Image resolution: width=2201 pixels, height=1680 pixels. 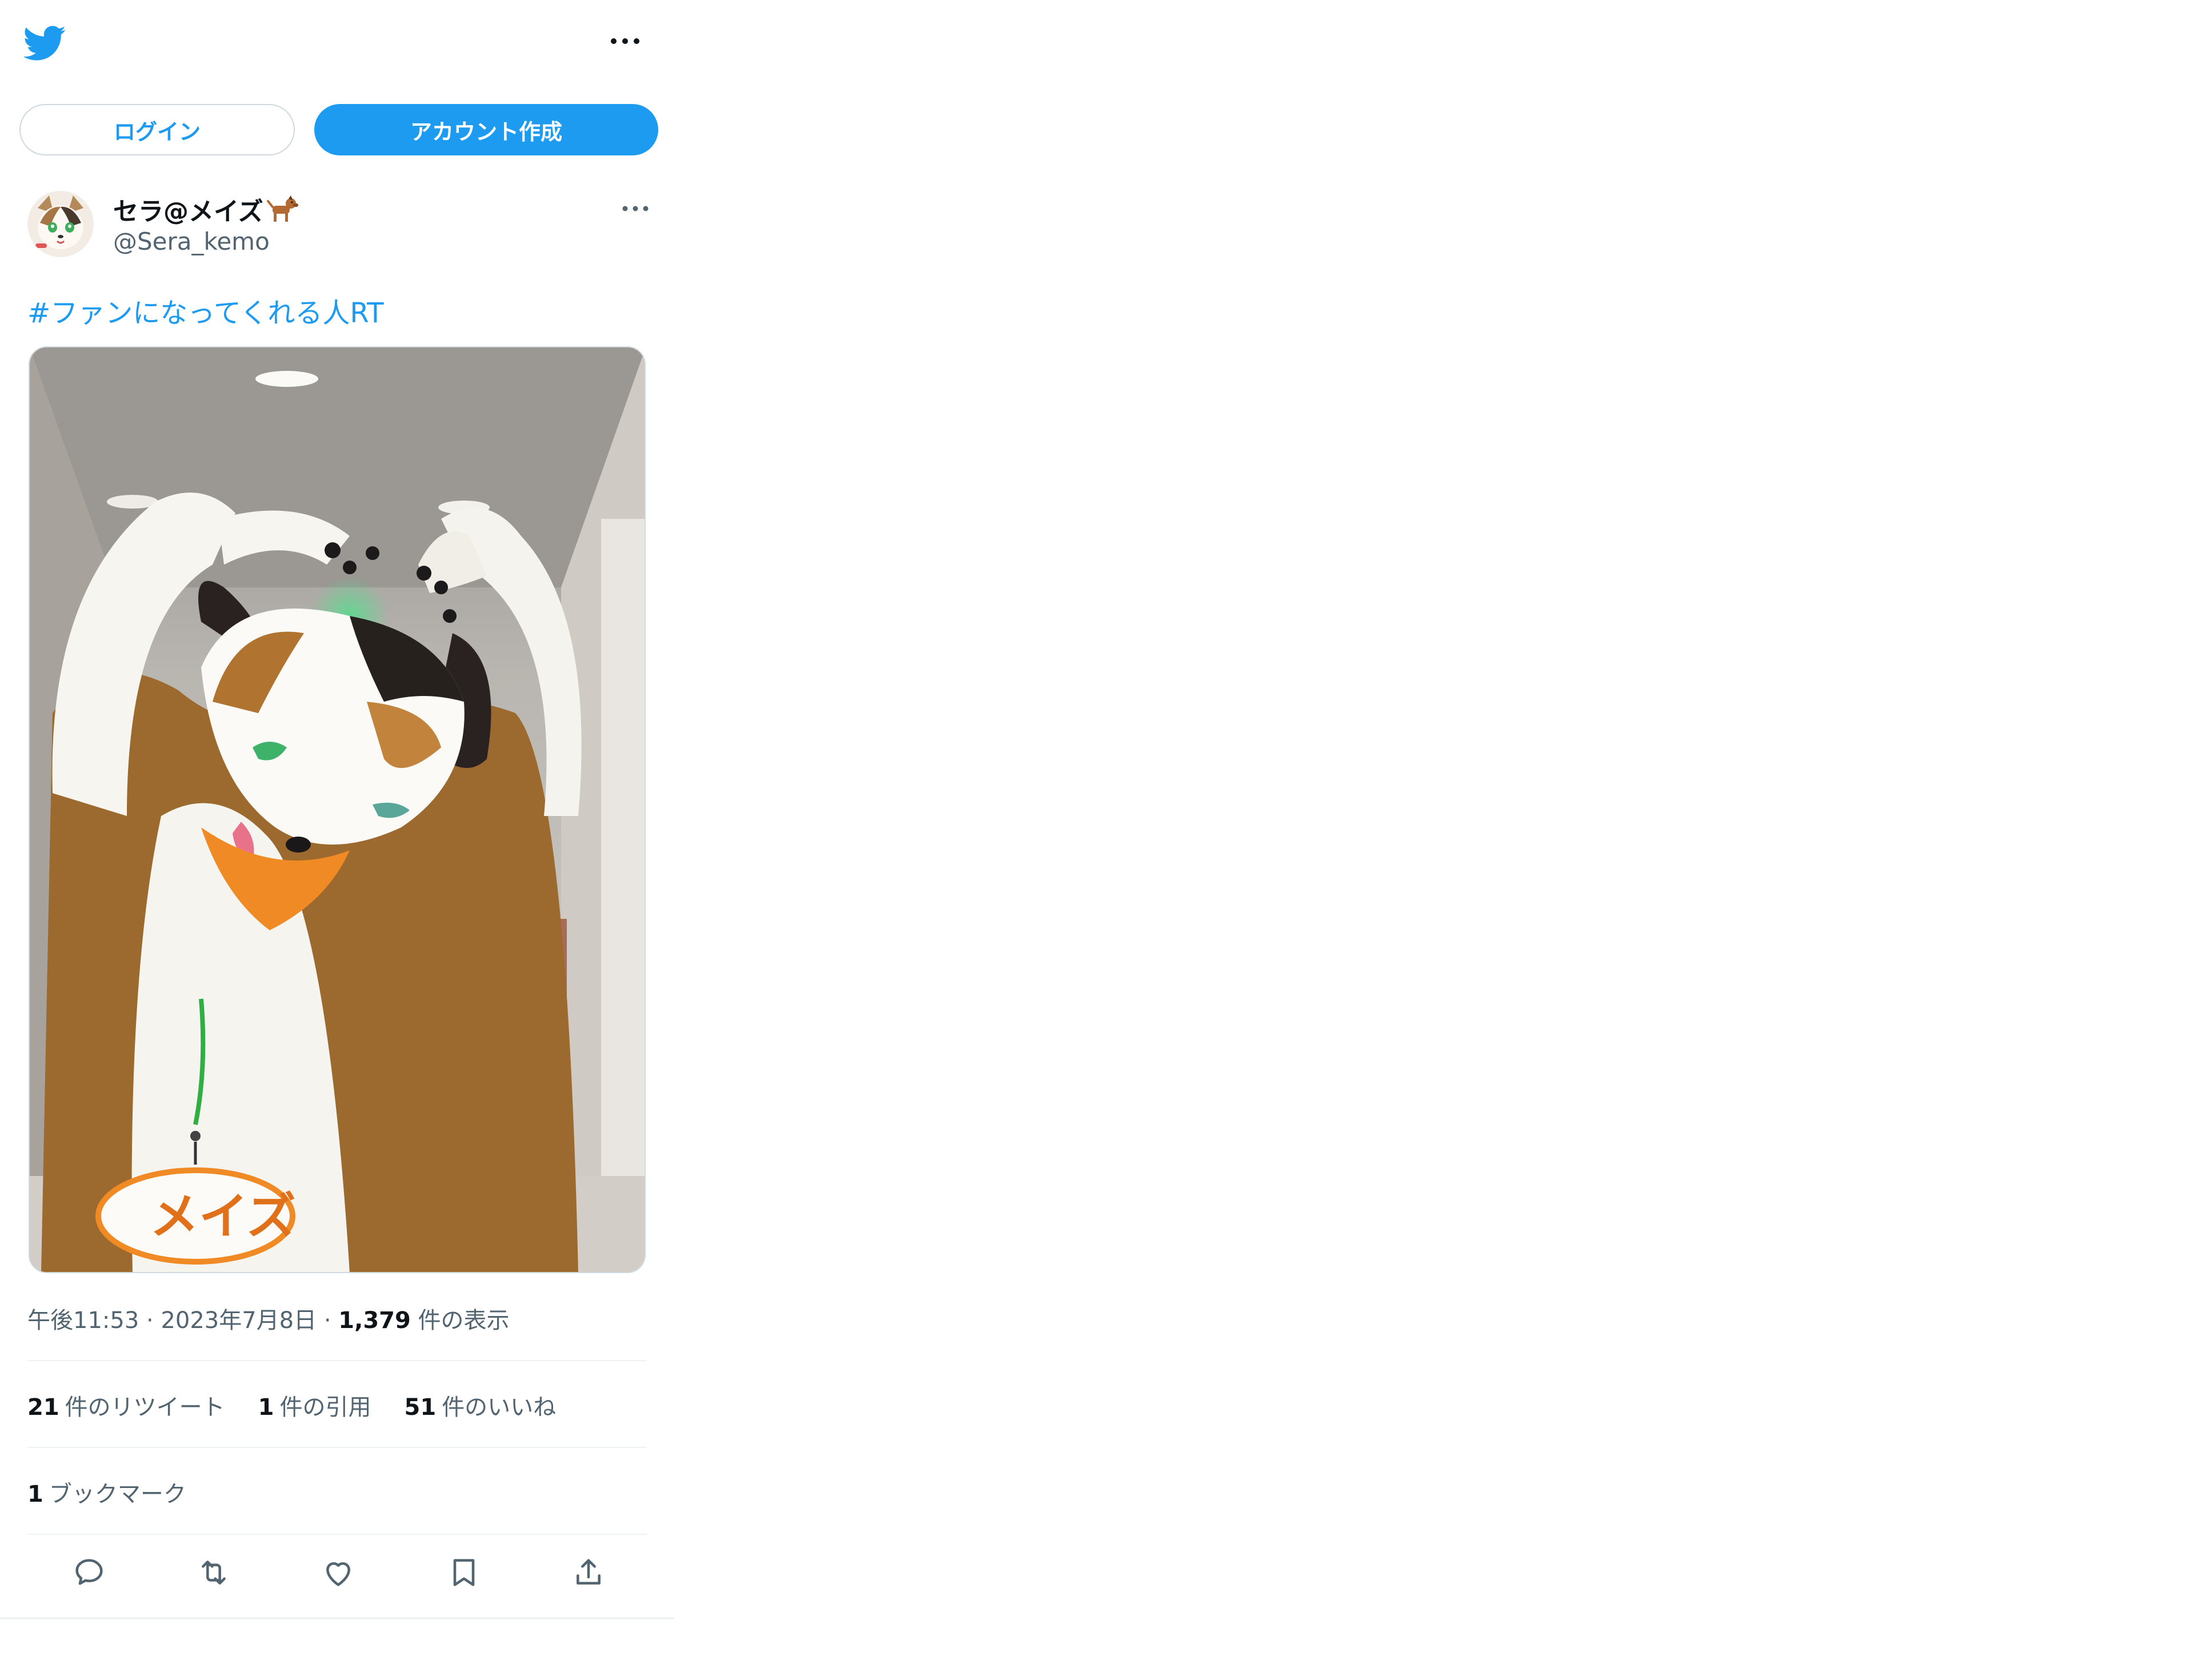 What do you see at coordinates (486, 129) in the screenshot?
I see `signup-button: アカウント作成` at bounding box center [486, 129].